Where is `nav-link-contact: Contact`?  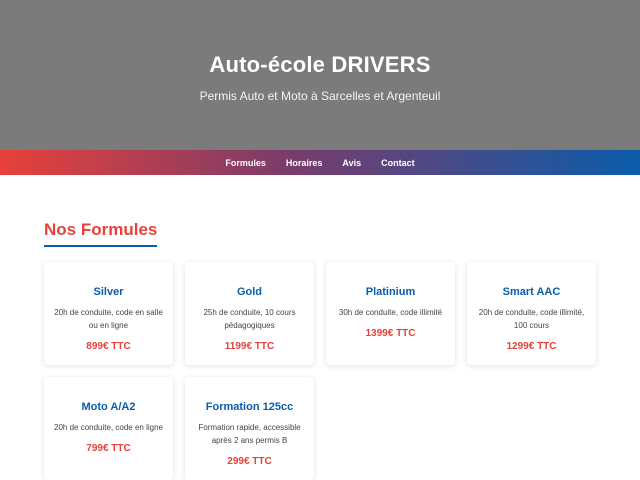 nav-link-contact: Contact is located at coordinates (398, 163).